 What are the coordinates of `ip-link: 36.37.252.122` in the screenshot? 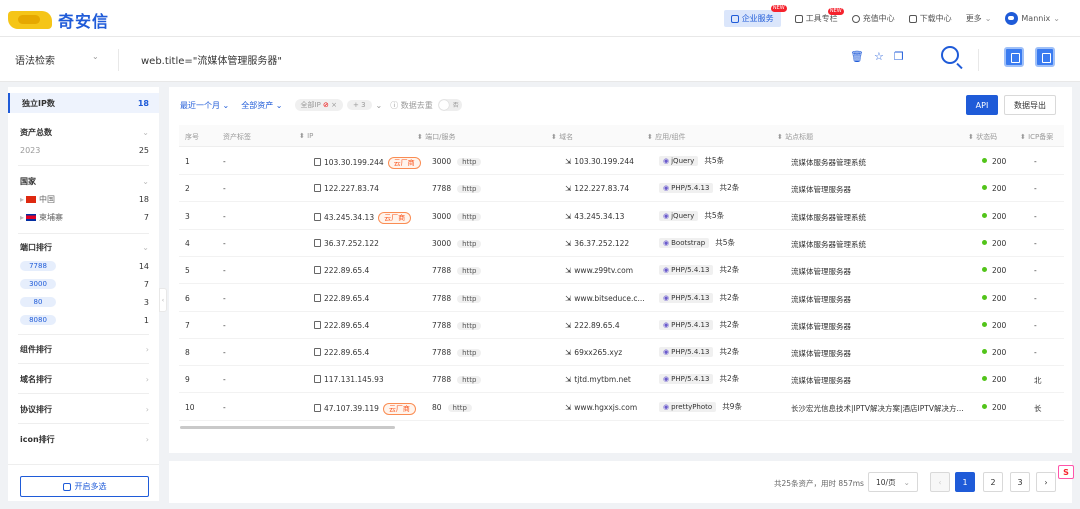 It's located at (351, 243).